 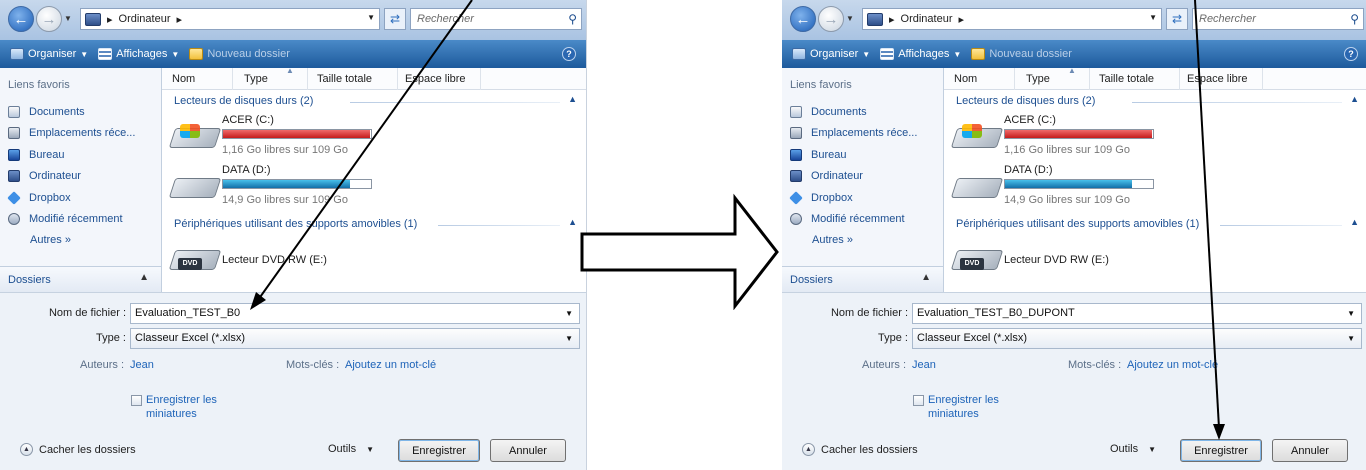 I want to click on filename-input: Evaluation_TEST_B0_DUPONT ▼, so click(x=1137, y=313).